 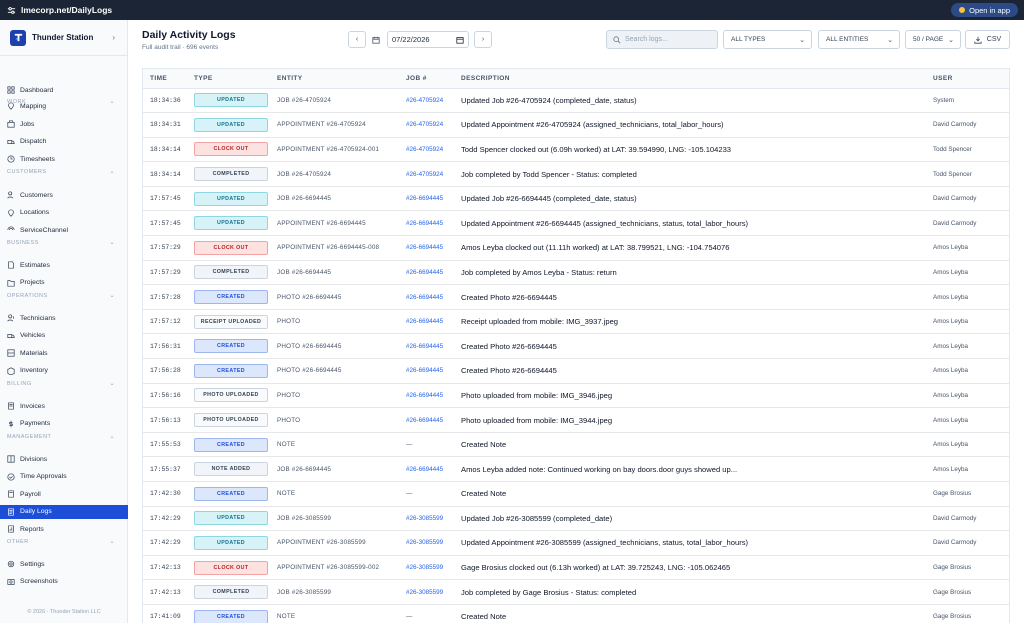 I want to click on sidebar-item-jobs: Jobs, so click(x=64, y=124).